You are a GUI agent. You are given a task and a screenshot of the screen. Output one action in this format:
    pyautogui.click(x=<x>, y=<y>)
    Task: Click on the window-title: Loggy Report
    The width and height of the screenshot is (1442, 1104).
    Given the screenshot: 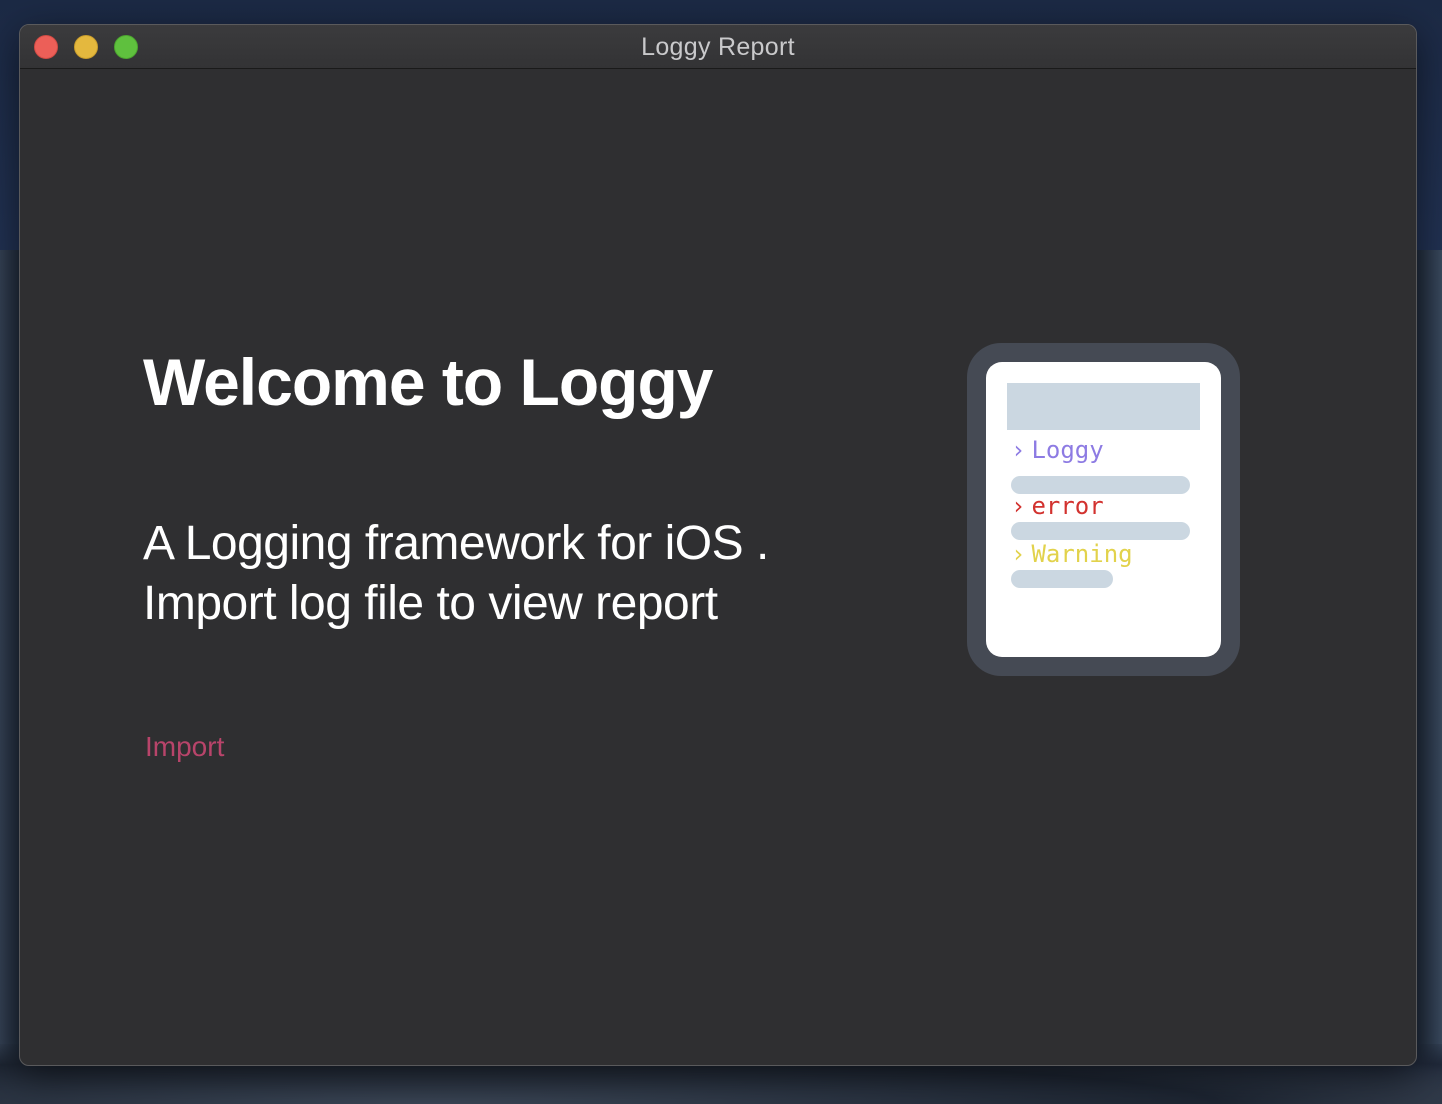 What is the action you would take?
    pyautogui.click(x=718, y=47)
    